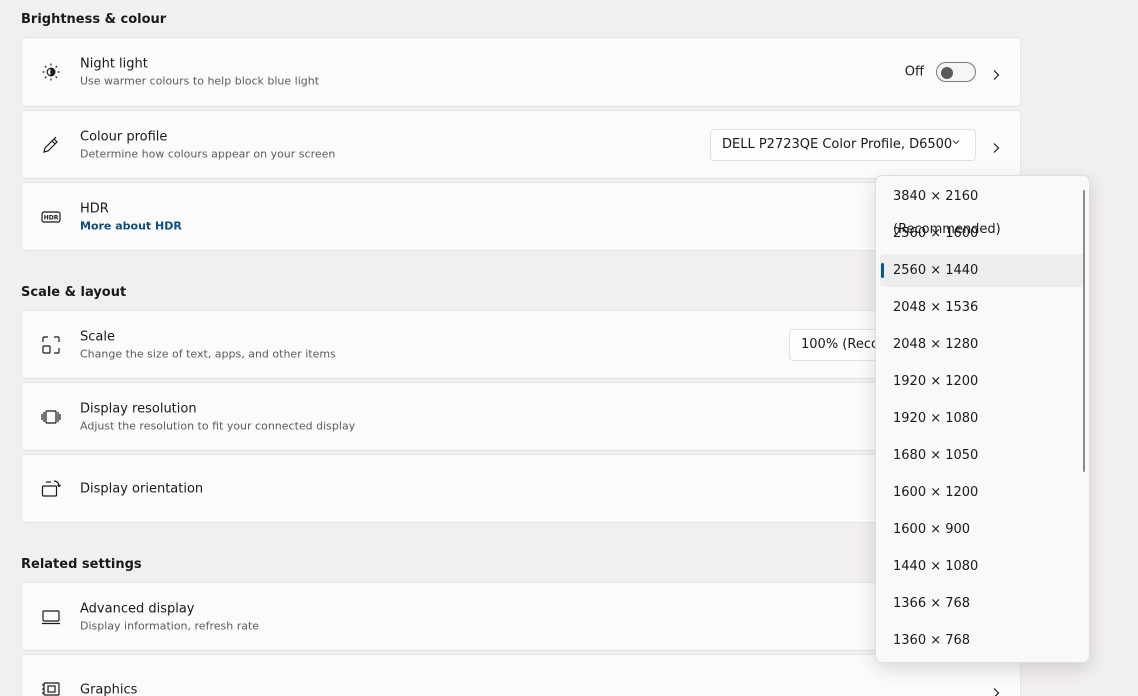 This screenshot has height=696, width=1138. Describe the element at coordinates (170, 625) in the screenshot. I see `advanced-display-subtitle: Display information, refresh rate` at that location.